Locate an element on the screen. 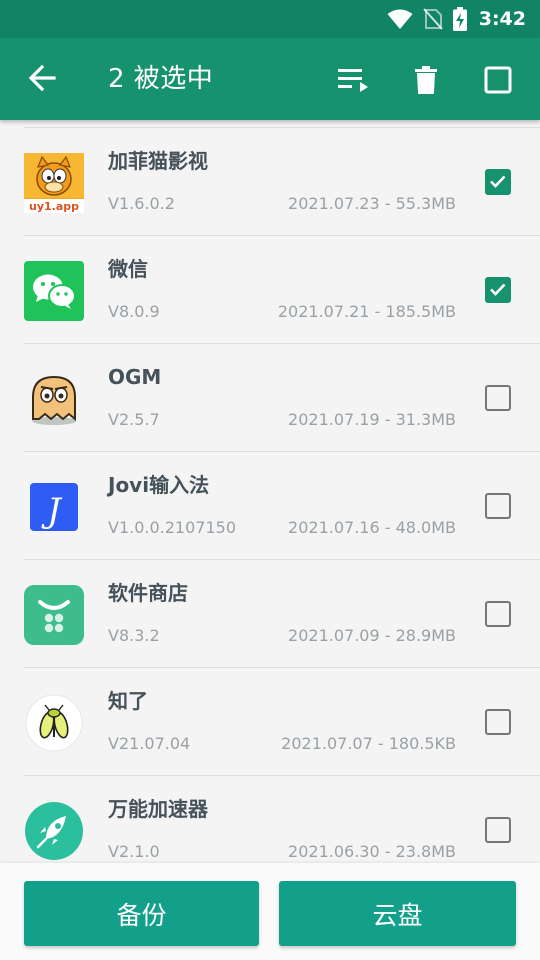  delete-button is located at coordinates (426, 80).